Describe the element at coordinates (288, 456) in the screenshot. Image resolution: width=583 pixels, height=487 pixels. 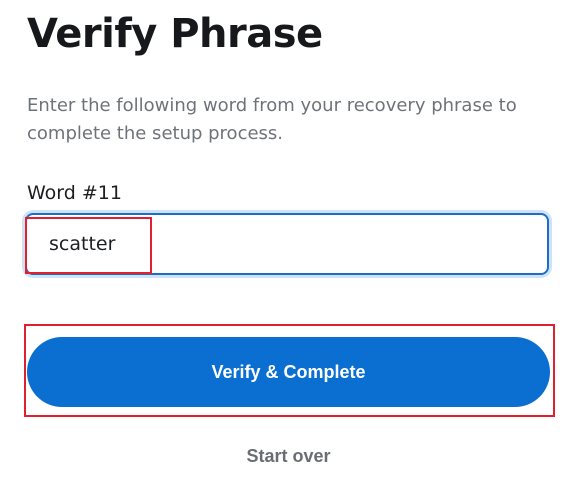
I see `start-over-link: Start over` at that location.